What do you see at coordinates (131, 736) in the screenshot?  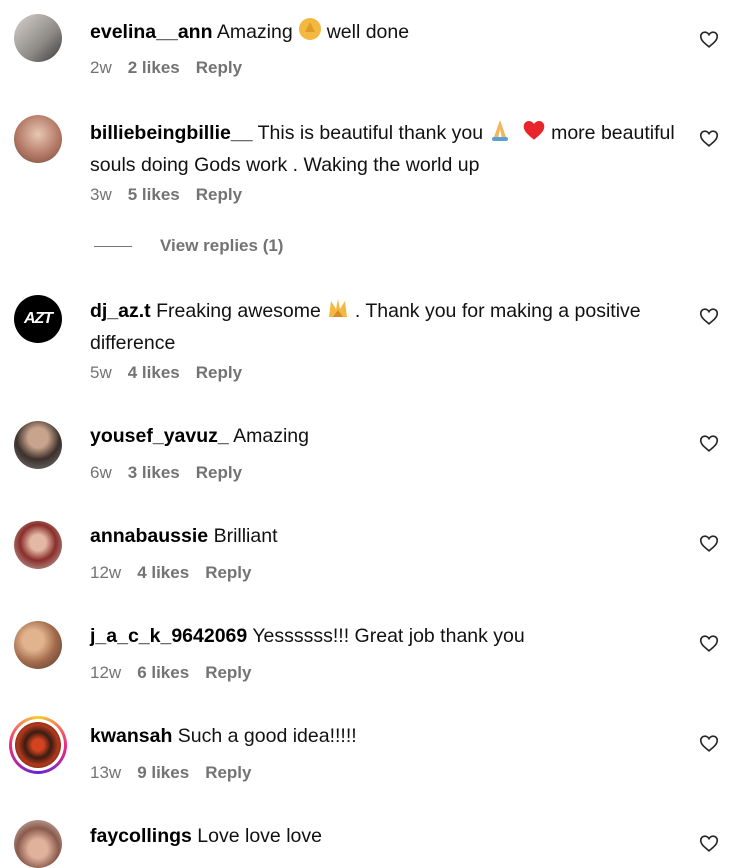 I see `comment-username: kwansah` at bounding box center [131, 736].